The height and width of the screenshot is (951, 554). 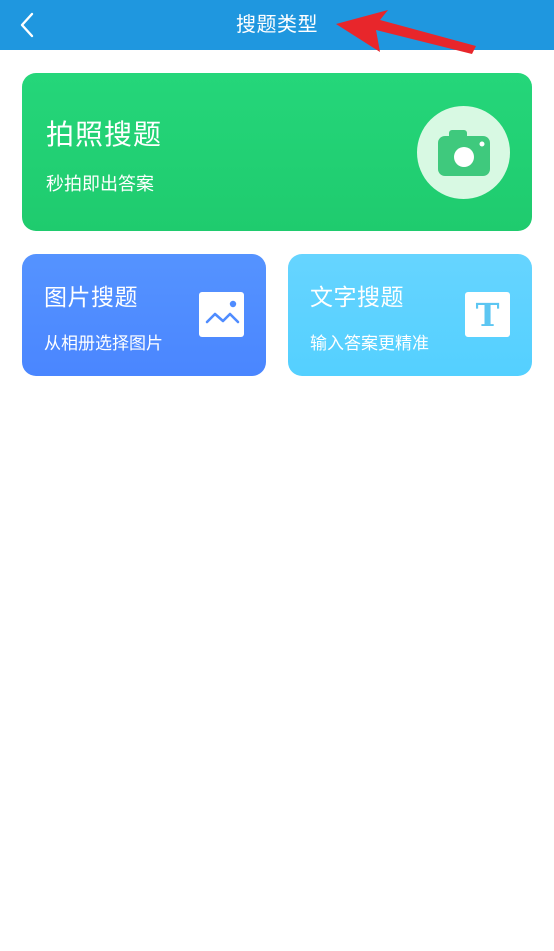 What do you see at coordinates (100, 184) in the screenshot?
I see `photo-search-subtitle: 秒拍即出答案` at bounding box center [100, 184].